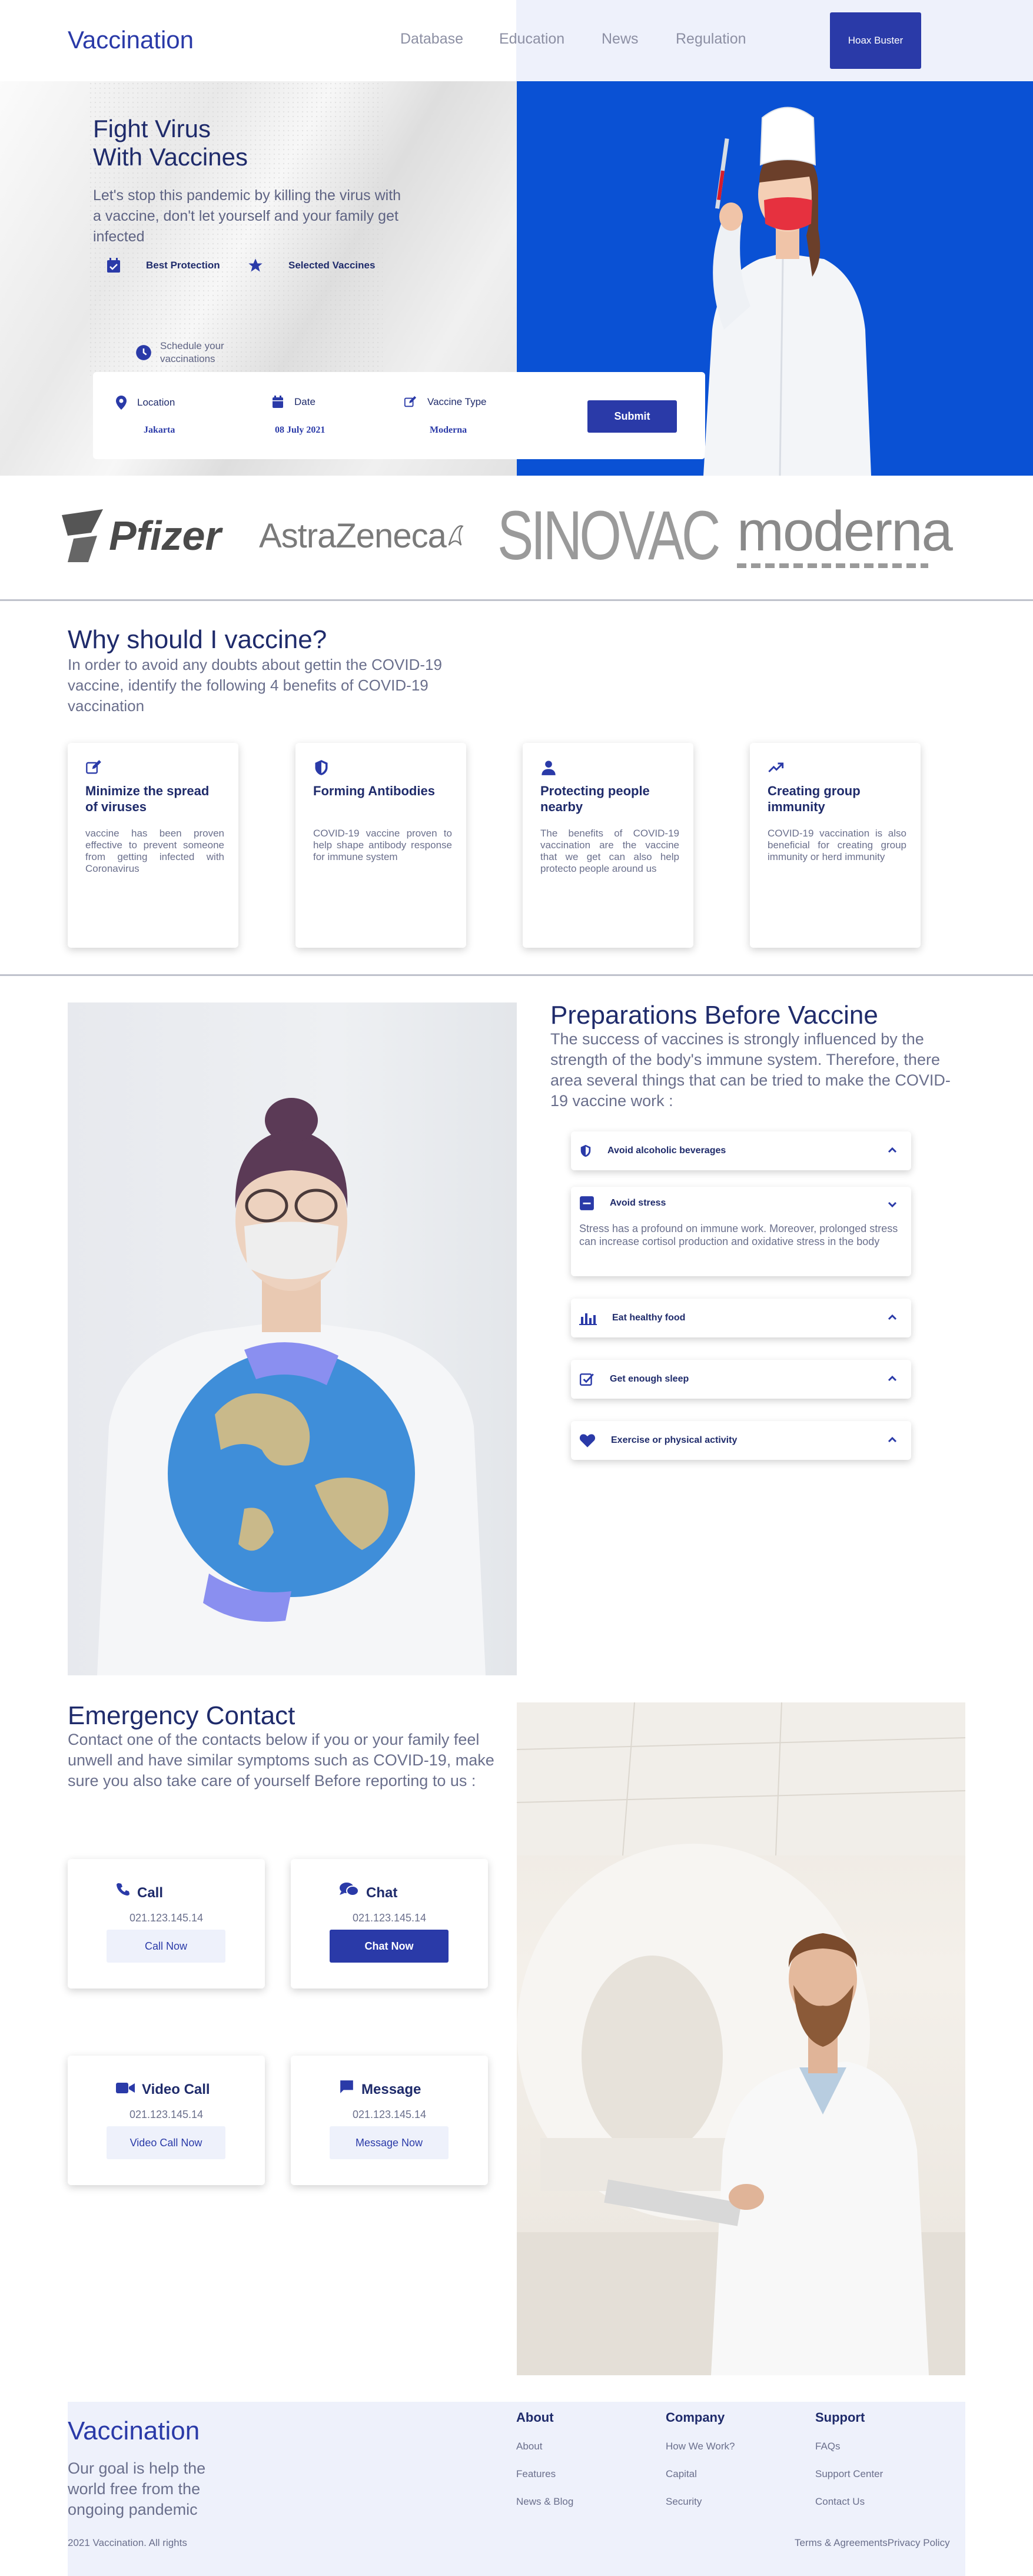  I want to click on brand-name: AstraZeneca, so click(353, 535).